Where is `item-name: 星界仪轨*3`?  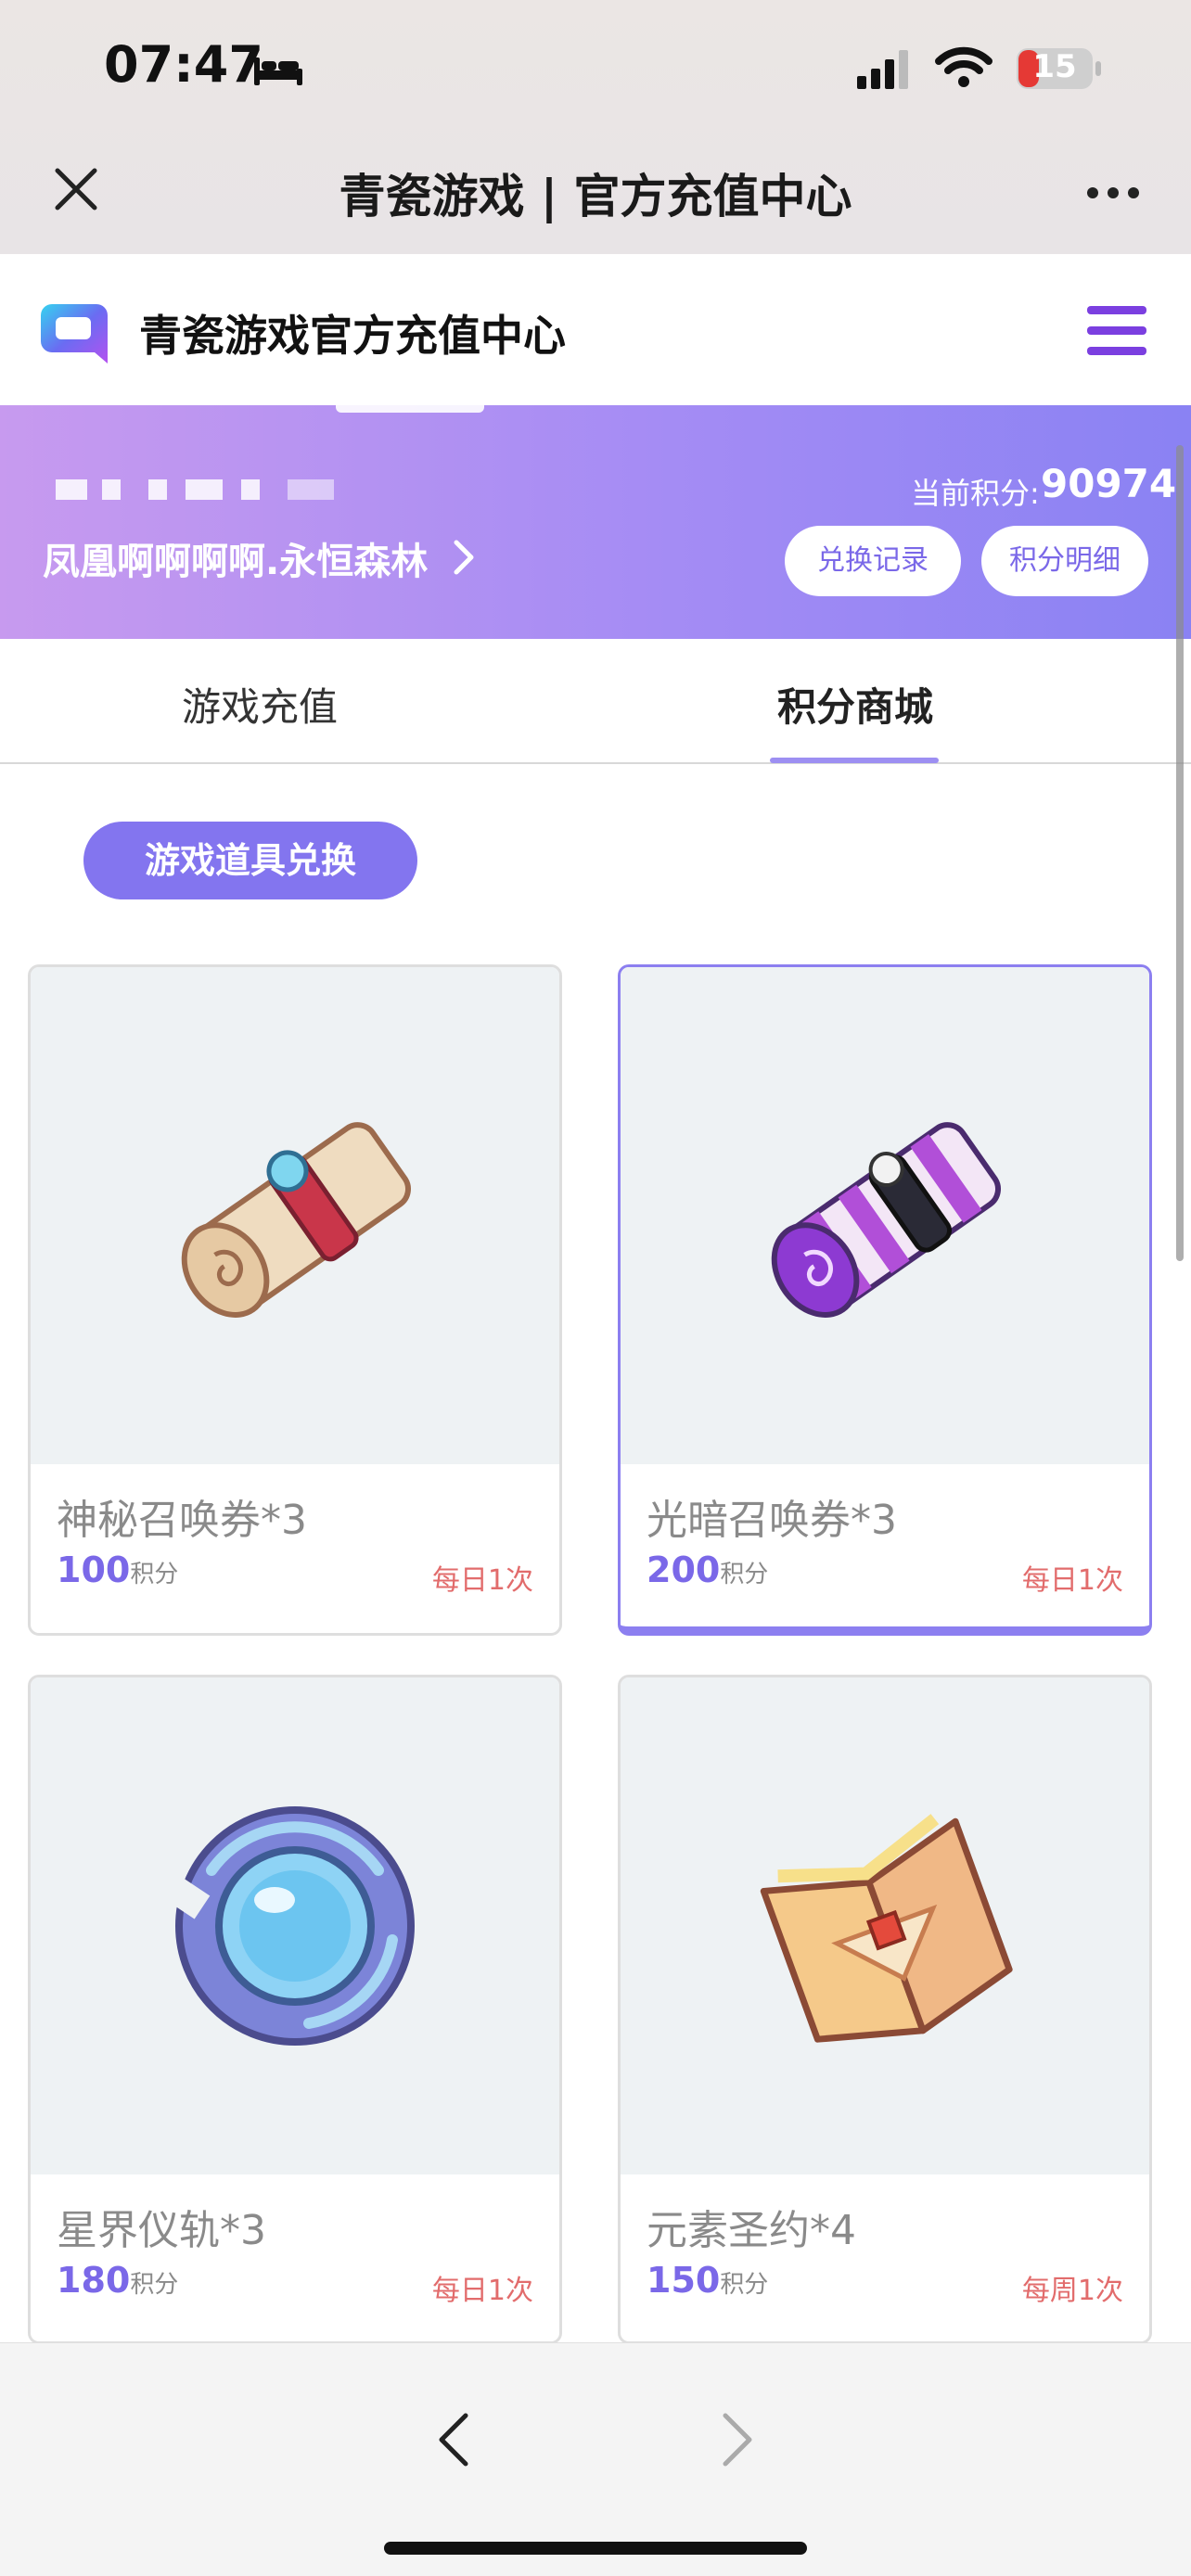 item-name: 星界仪轨*3 is located at coordinates (161, 2231).